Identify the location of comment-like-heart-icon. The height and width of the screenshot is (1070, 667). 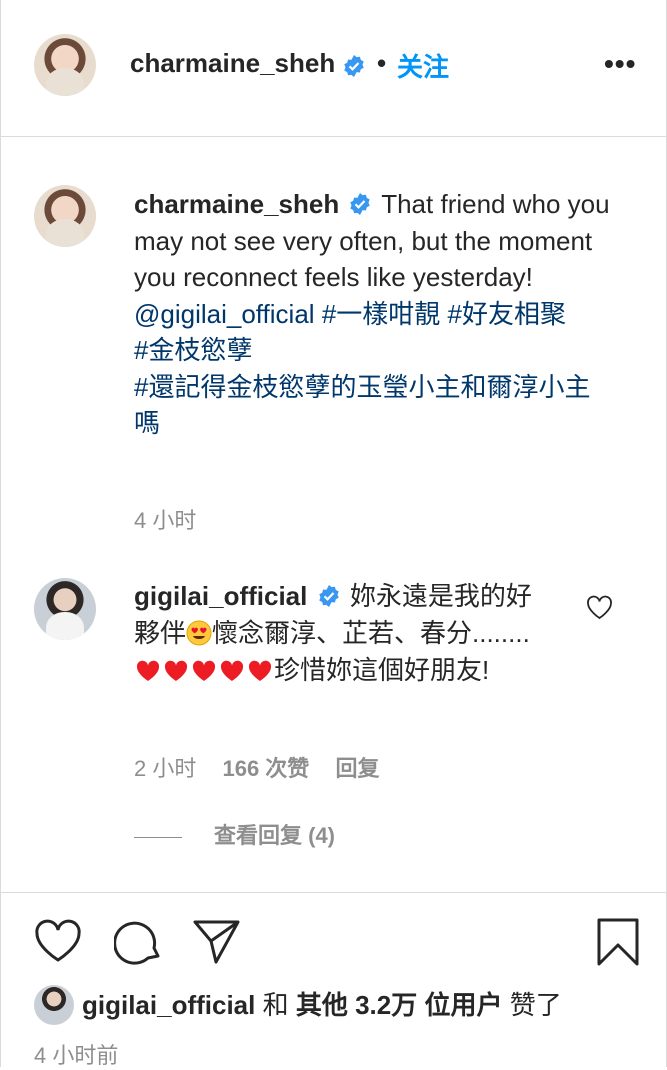
(599, 607).